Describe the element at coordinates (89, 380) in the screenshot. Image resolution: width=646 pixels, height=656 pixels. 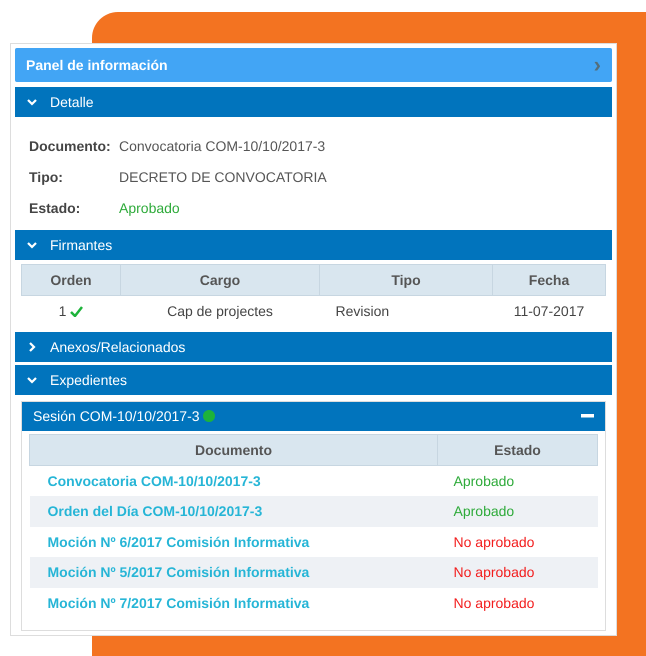
I see `section-title: Expedientes` at that location.